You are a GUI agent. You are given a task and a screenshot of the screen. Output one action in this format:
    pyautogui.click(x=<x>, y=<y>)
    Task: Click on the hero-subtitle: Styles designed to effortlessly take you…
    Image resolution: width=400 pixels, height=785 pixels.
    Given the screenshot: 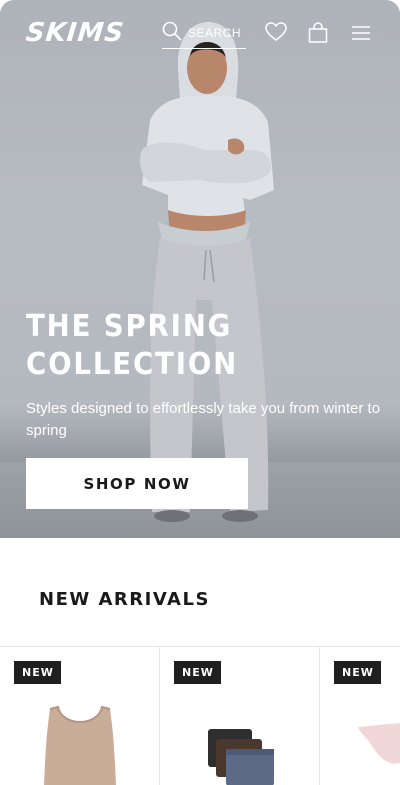 What is the action you would take?
    pyautogui.click(x=203, y=419)
    